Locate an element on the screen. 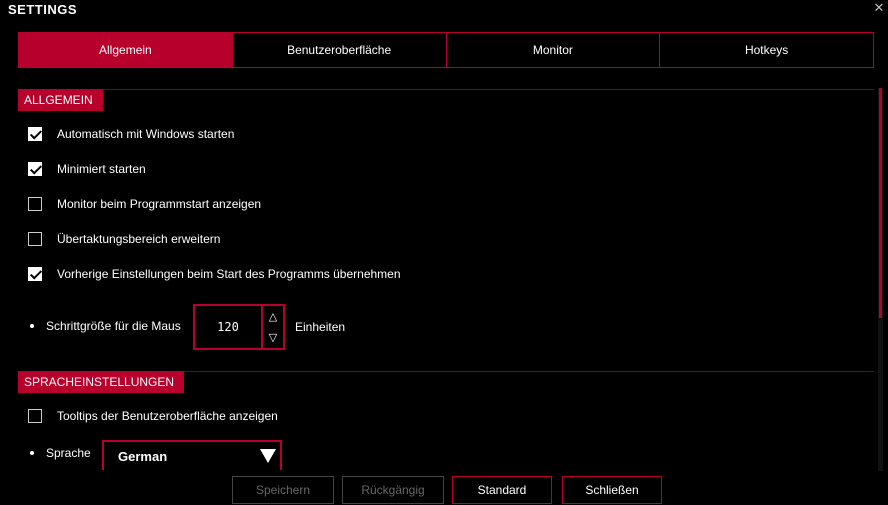  option-label: Minimiert starten is located at coordinates (101, 169).